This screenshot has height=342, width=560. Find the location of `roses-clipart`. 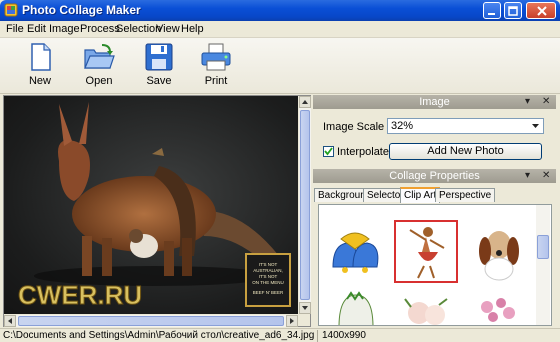

roses-clipart is located at coordinates (427, 310).